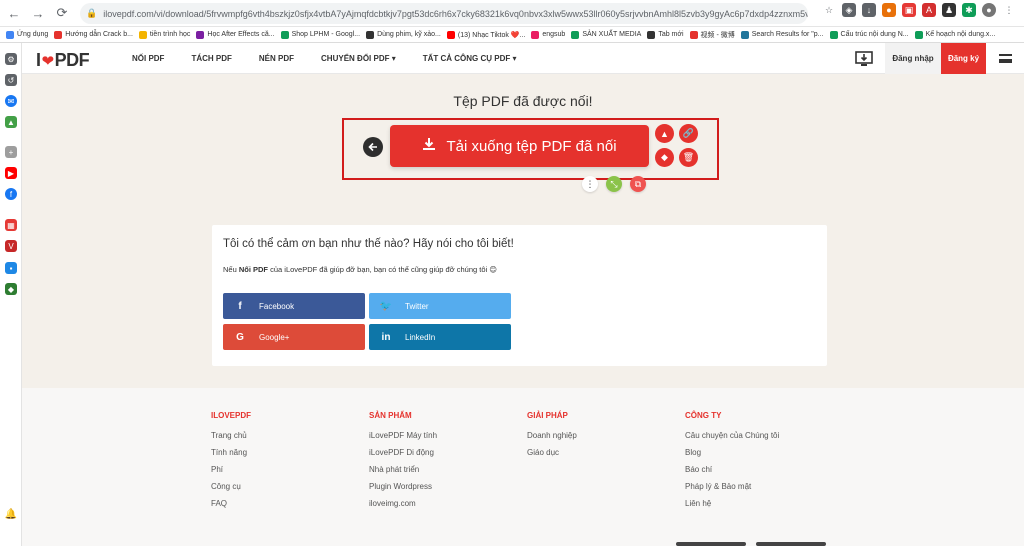 The width and height of the screenshot is (1024, 546). I want to click on linkedin-share-button: in LinkedIn, so click(440, 337).